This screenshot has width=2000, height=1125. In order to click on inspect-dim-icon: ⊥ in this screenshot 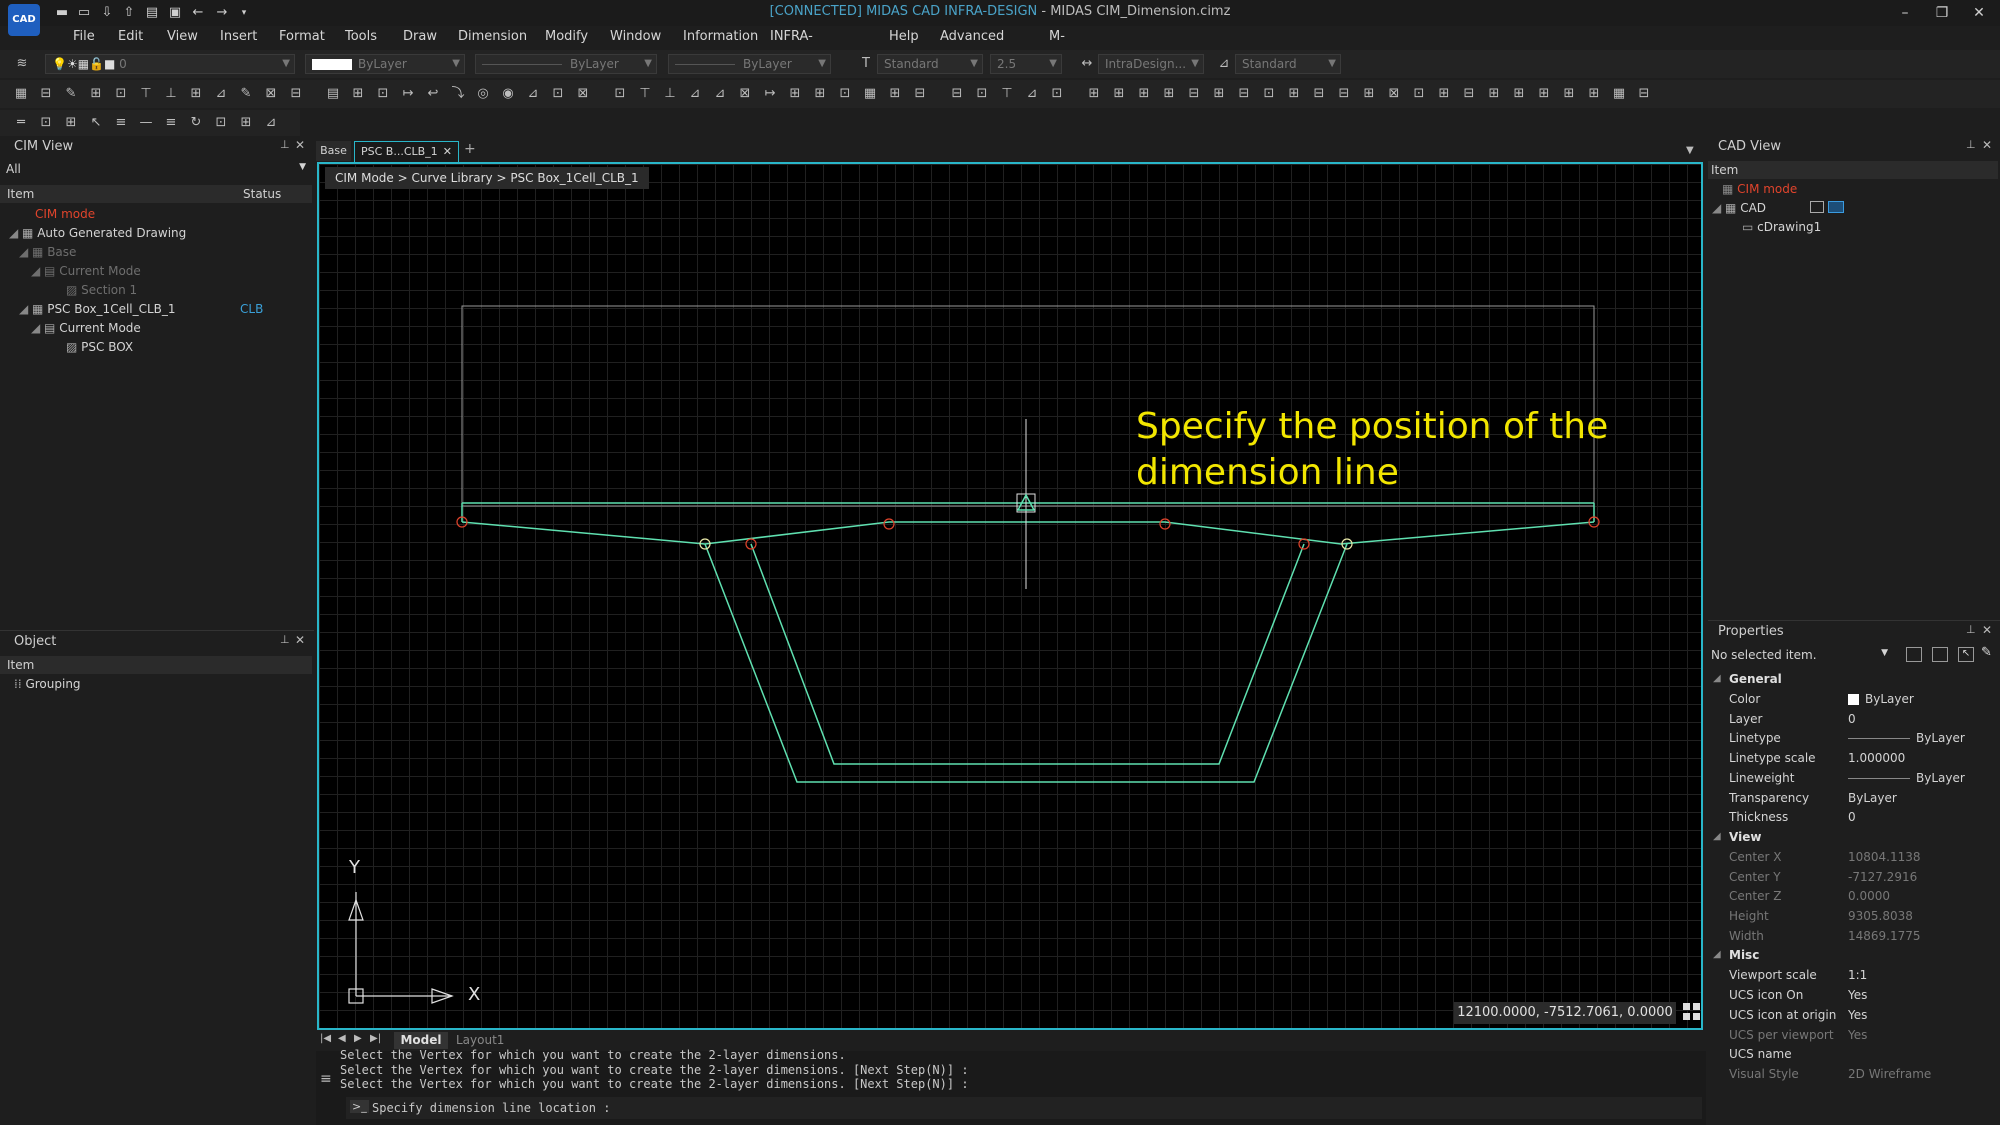, I will do `click(670, 94)`.